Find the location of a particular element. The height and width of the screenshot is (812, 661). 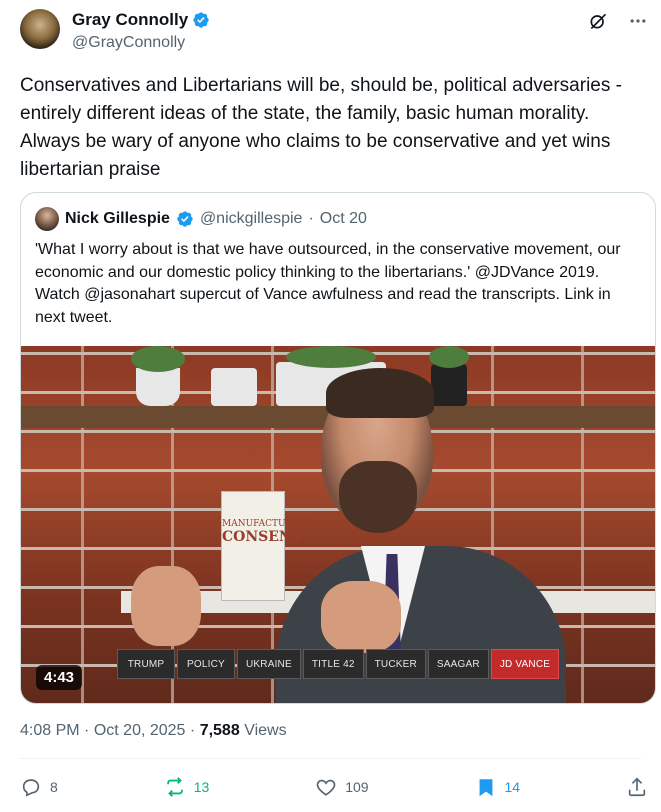

share-button is located at coordinates (637, 787).